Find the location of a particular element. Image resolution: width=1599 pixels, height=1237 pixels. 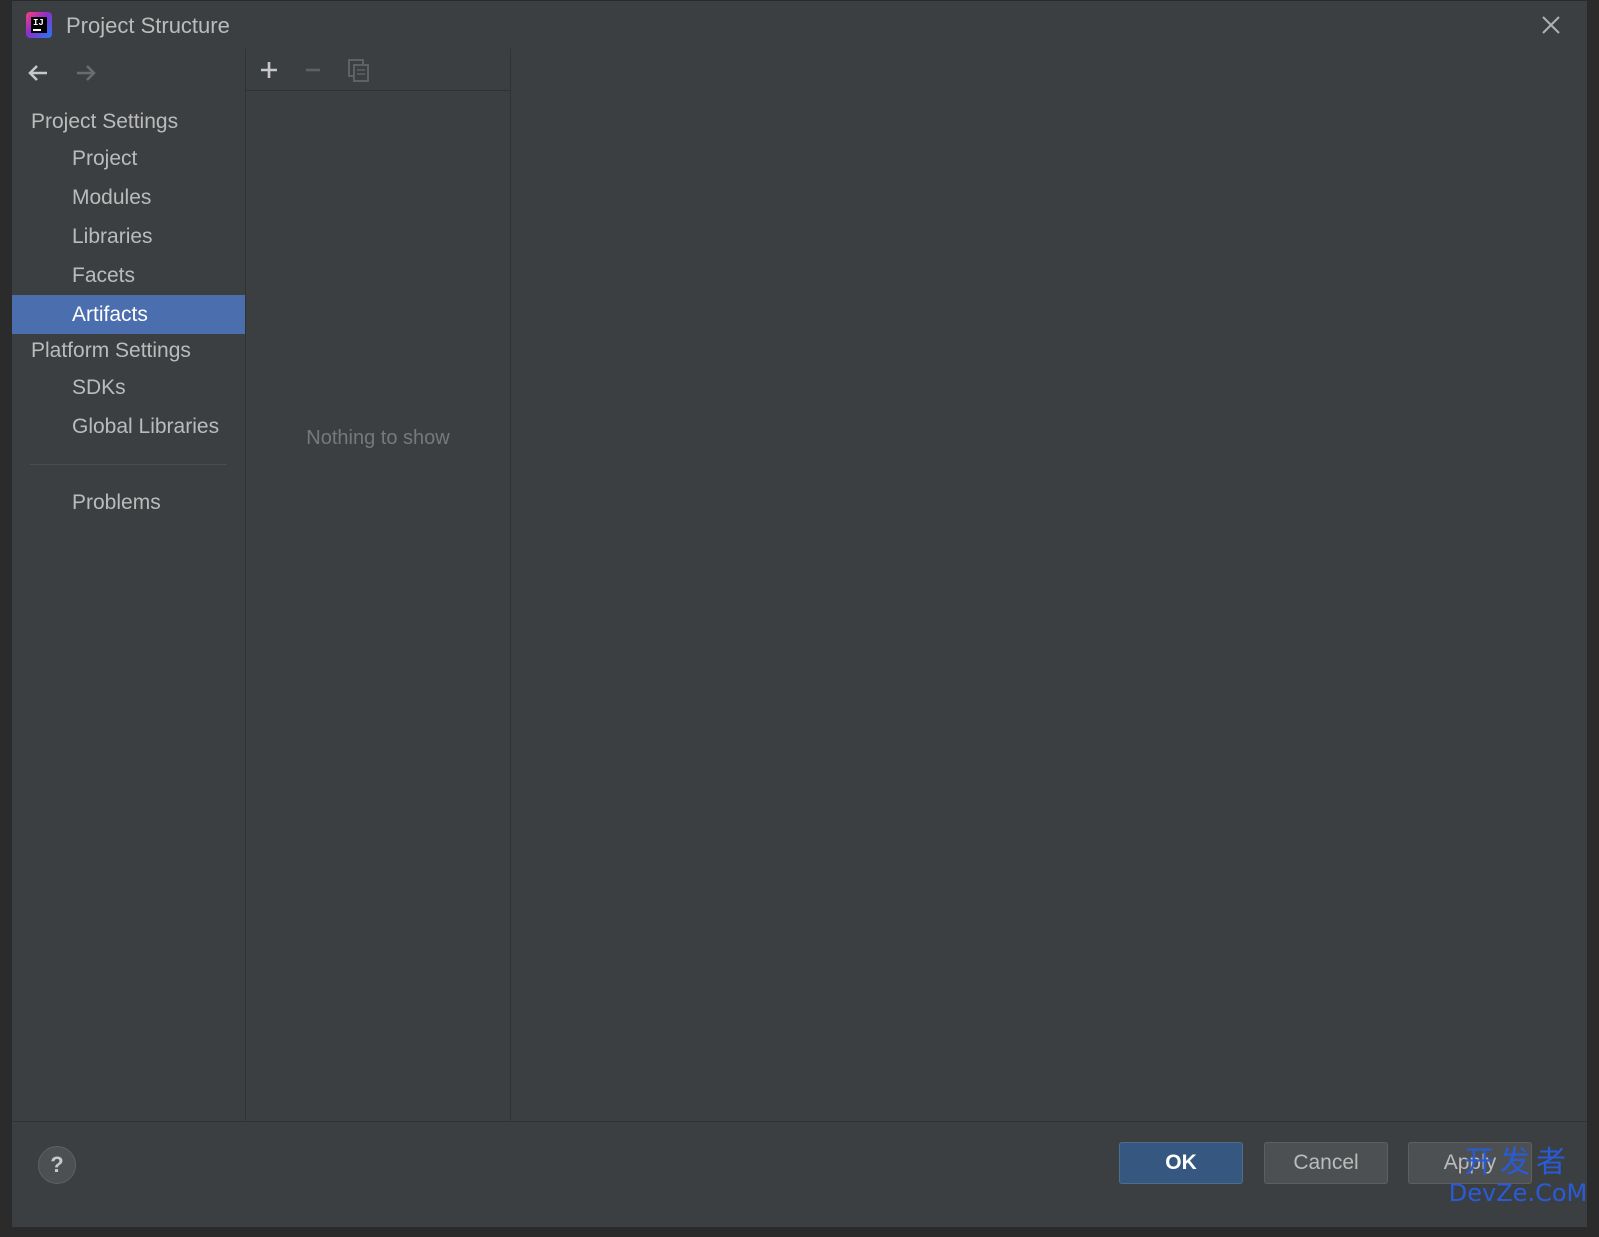

section-platform-settings: Platform Settings is located at coordinates (111, 350).